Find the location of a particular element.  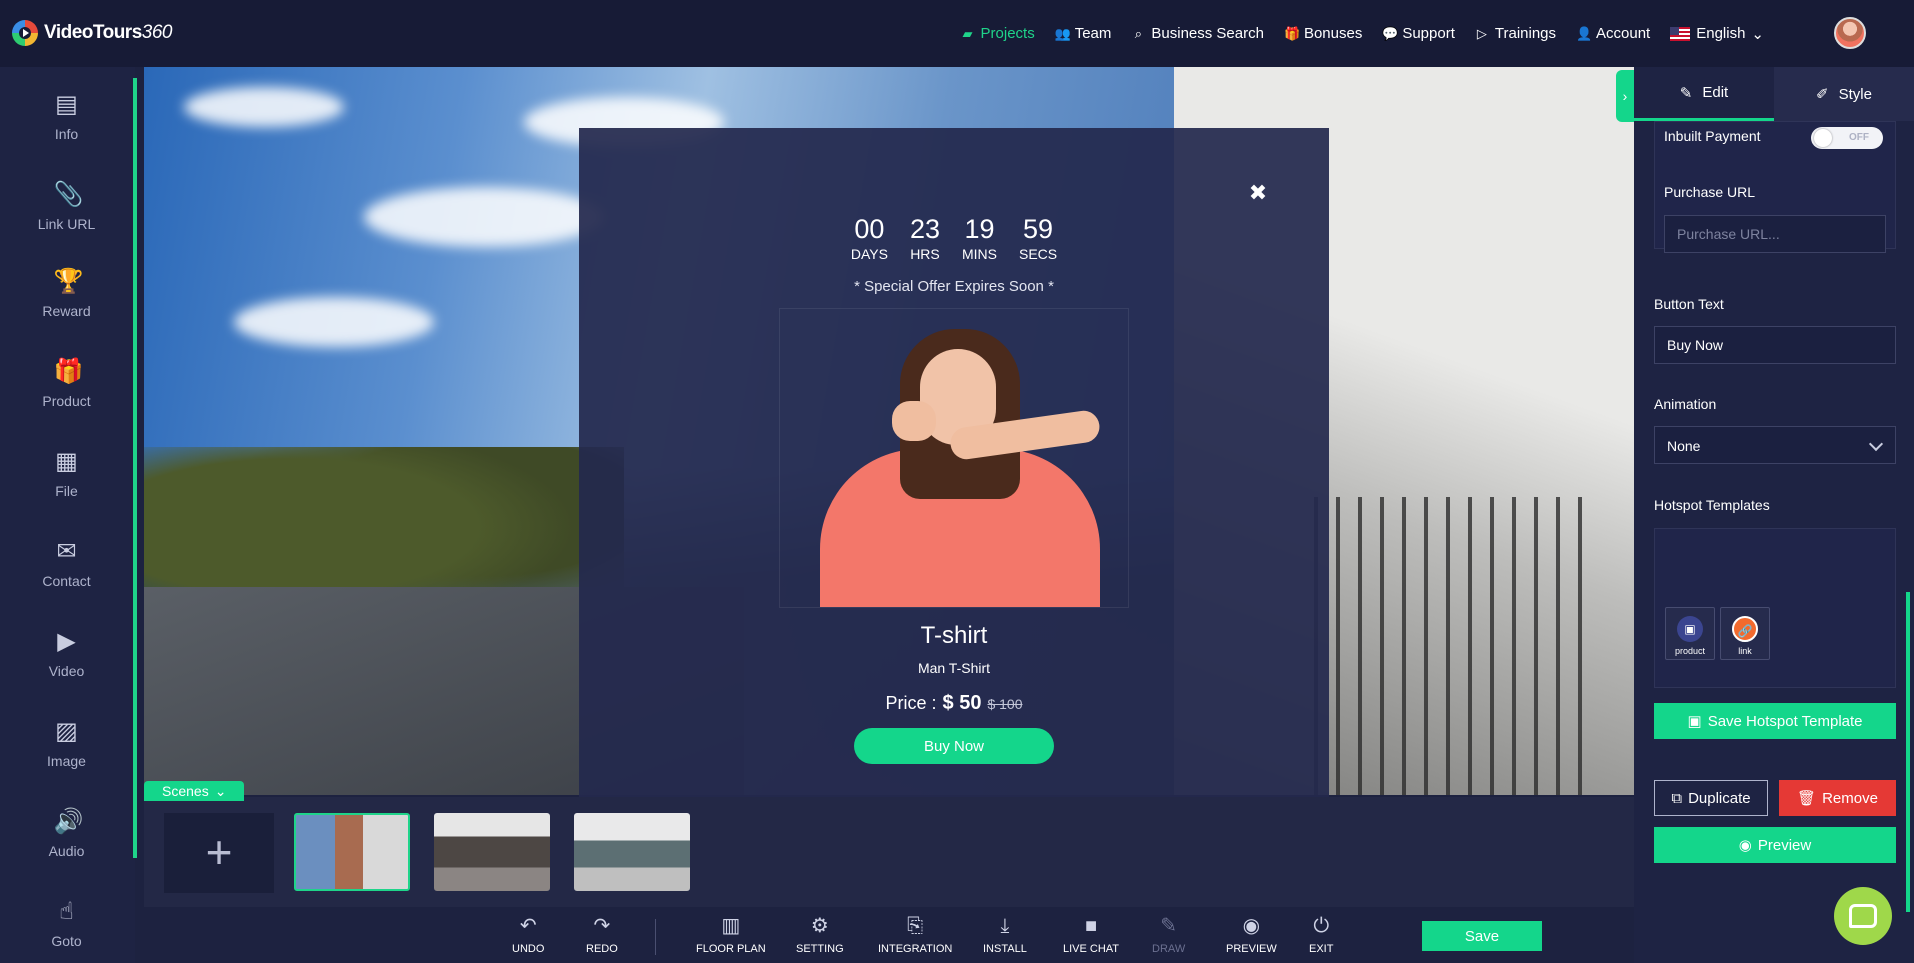

sidebar-item-reward: 🏆 Reward is located at coordinates (66, 294).